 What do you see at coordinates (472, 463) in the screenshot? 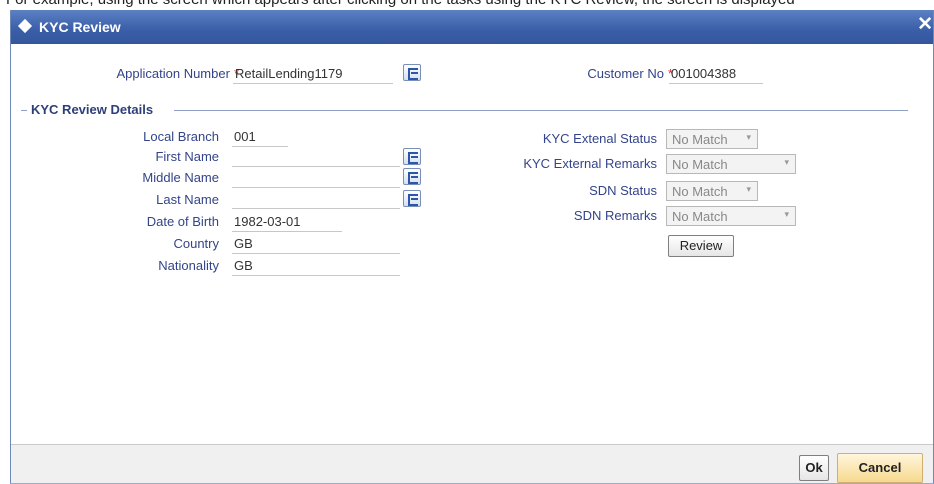
I see `window-footer: Ok Cancel` at bounding box center [472, 463].